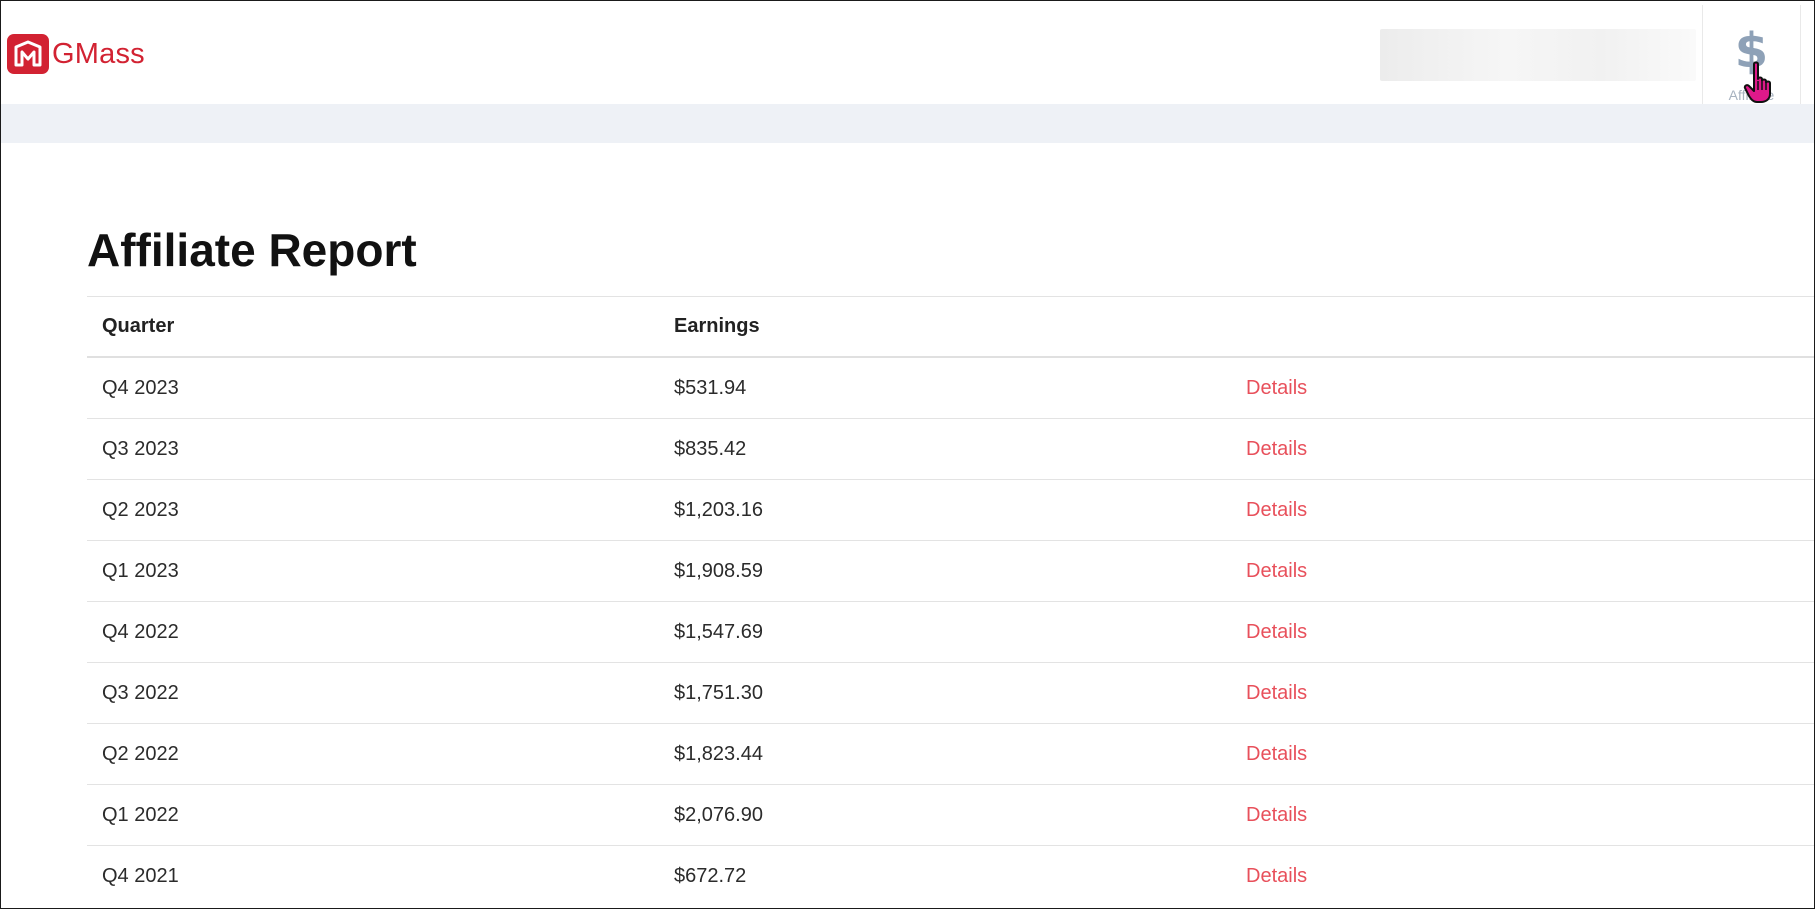 The height and width of the screenshot is (909, 1815). I want to click on table-header-row: Quarter Earnings, so click(950, 327).